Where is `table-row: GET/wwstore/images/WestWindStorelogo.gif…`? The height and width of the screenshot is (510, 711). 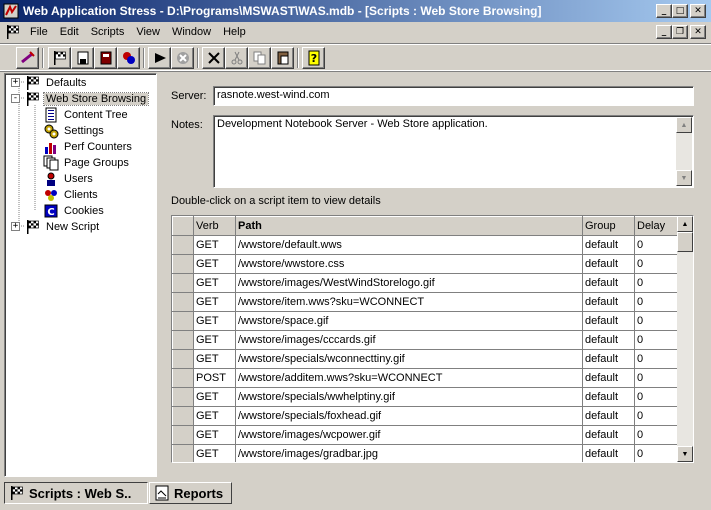
table-row: GET/wwstore/images/WestWindStorelogo.gif… is located at coordinates (426, 283).